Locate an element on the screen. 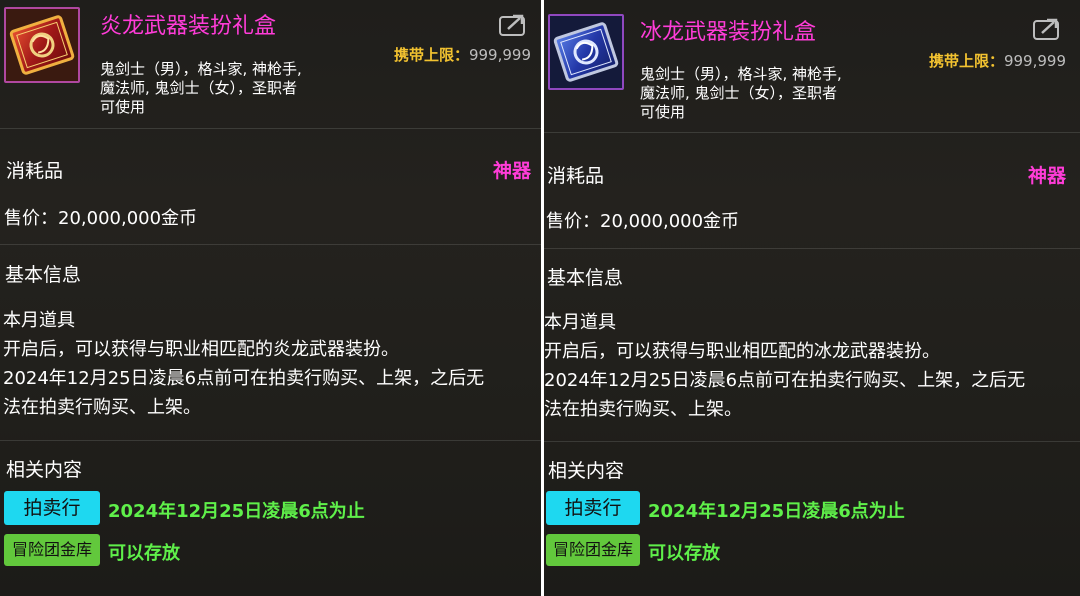  dragon-flame-giftbox-icon is located at coordinates (42, 45).